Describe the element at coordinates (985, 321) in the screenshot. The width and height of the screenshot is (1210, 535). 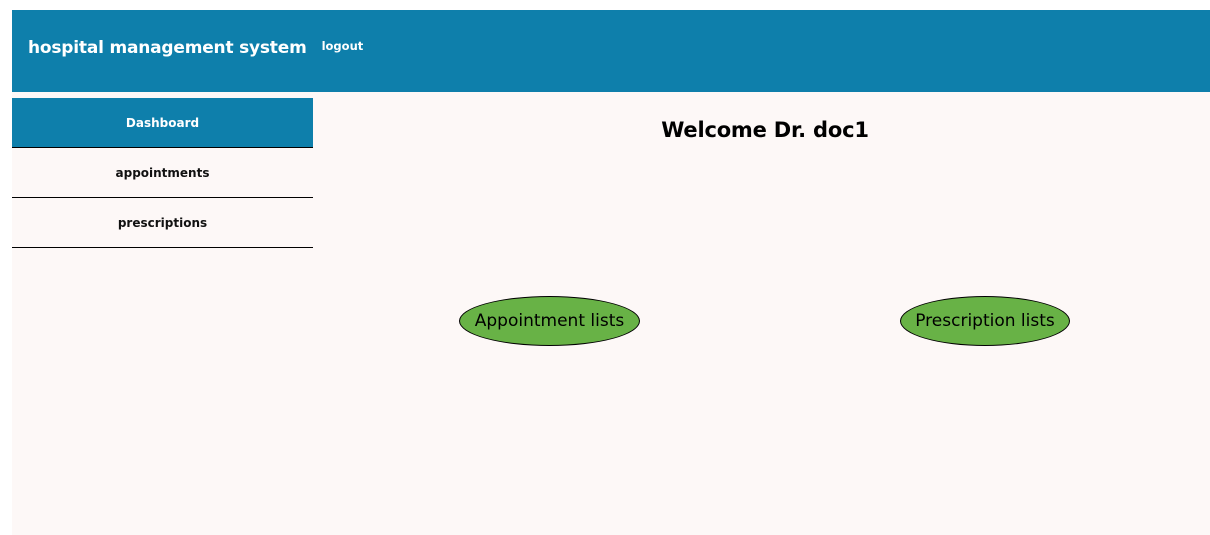
I see `prescription-lists-button: Prescription lists` at that location.